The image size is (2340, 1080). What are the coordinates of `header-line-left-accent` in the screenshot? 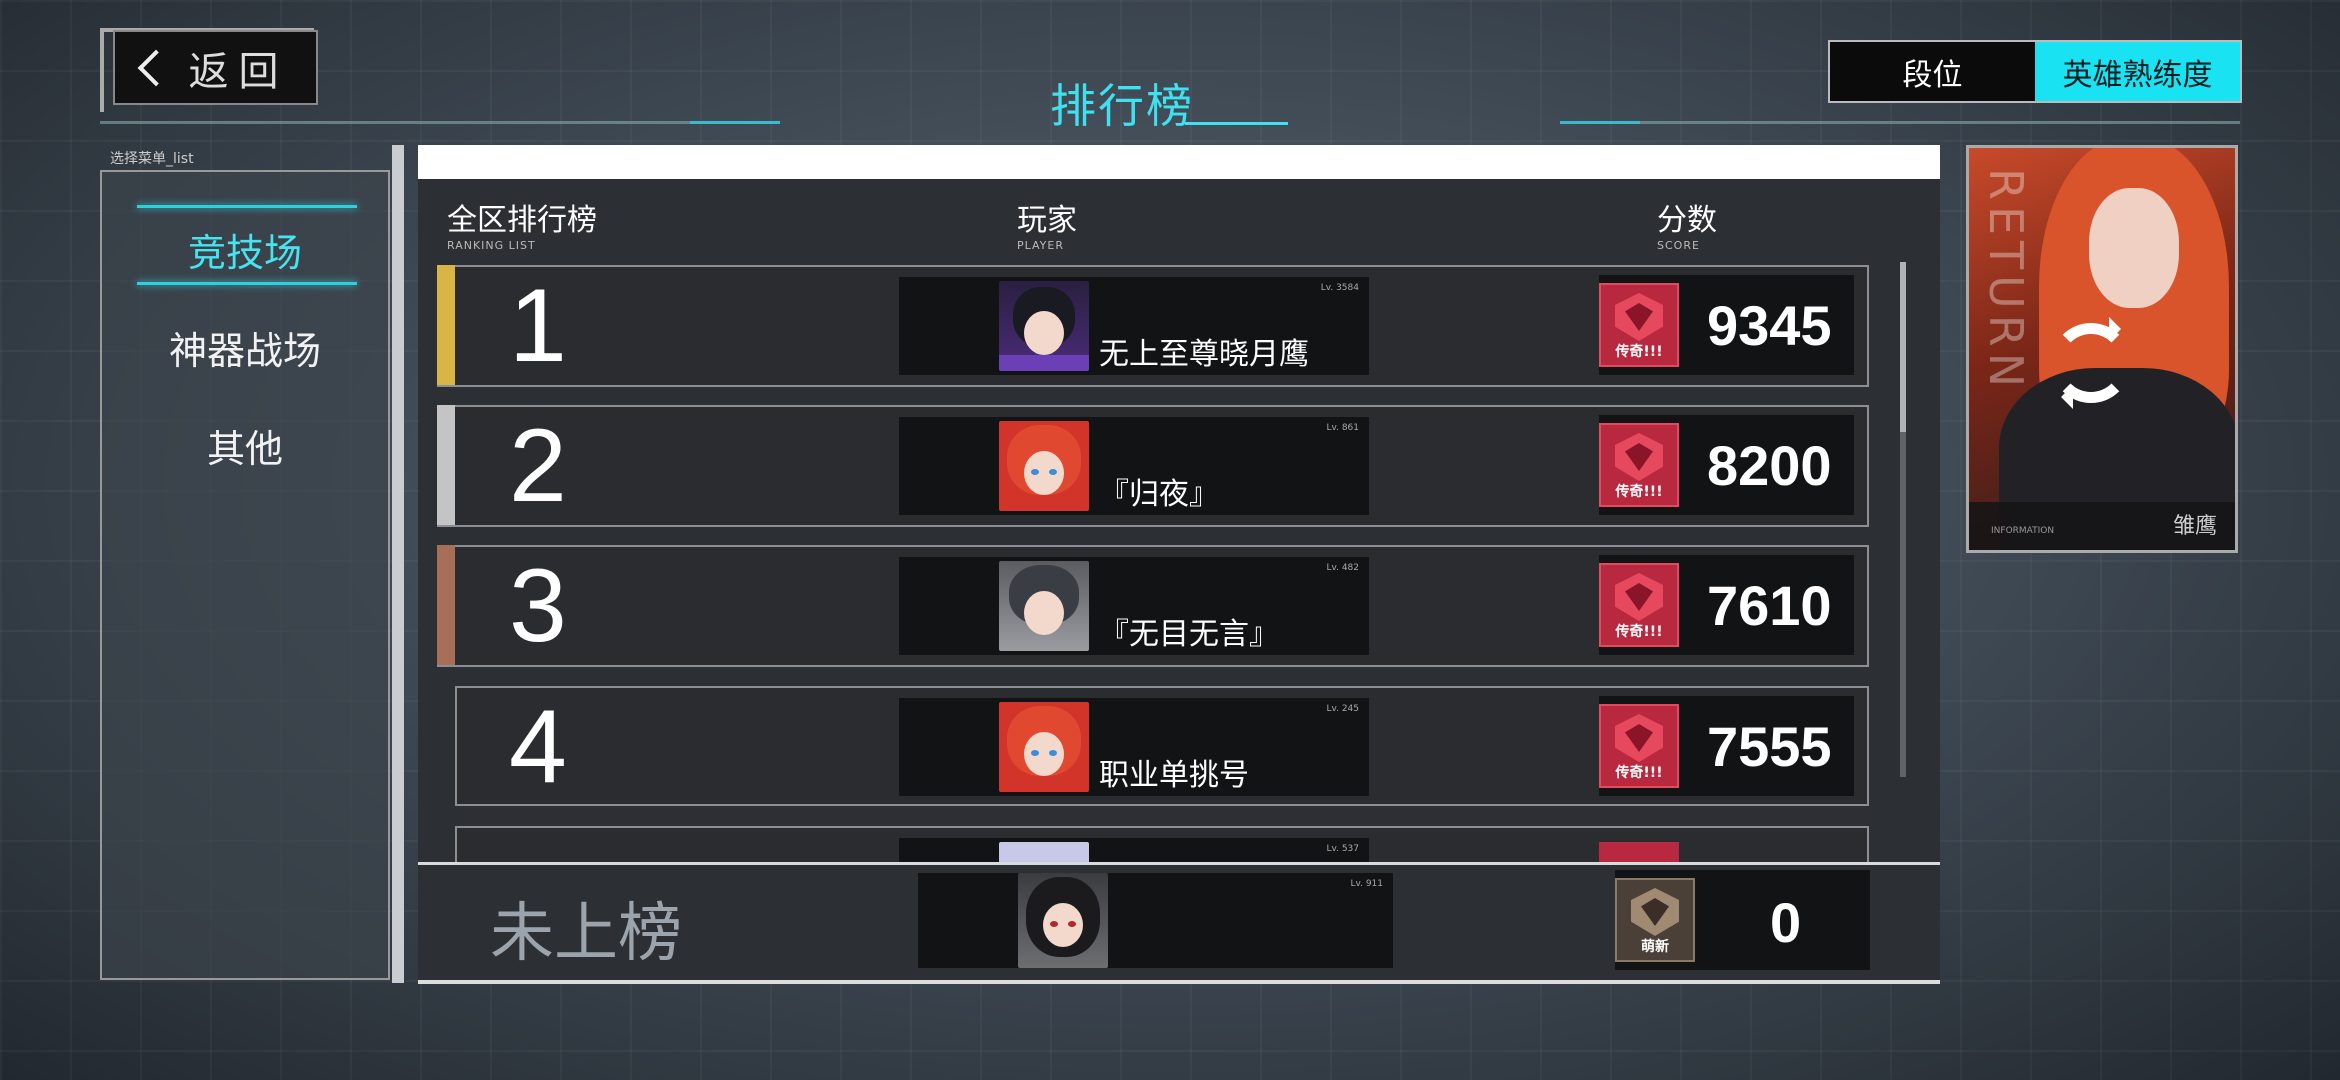 It's located at (735, 122).